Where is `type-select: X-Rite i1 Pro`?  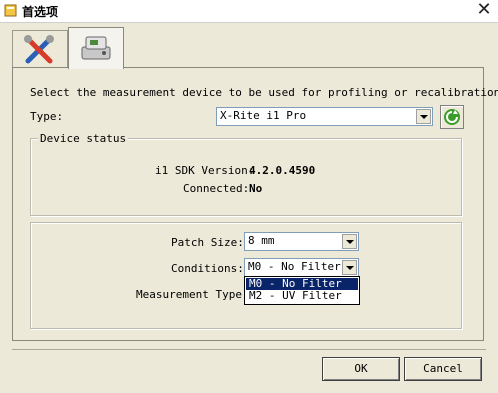 type-select: X-Rite i1 Pro is located at coordinates (324, 116).